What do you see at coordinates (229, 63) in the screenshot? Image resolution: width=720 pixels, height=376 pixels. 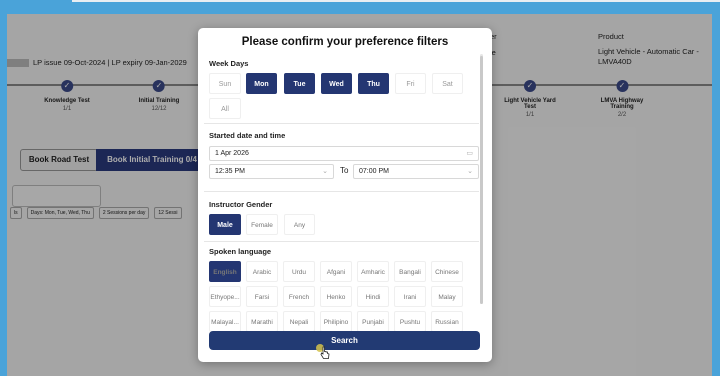 I see `week-days-label: Week Days` at bounding box center [229, 63].